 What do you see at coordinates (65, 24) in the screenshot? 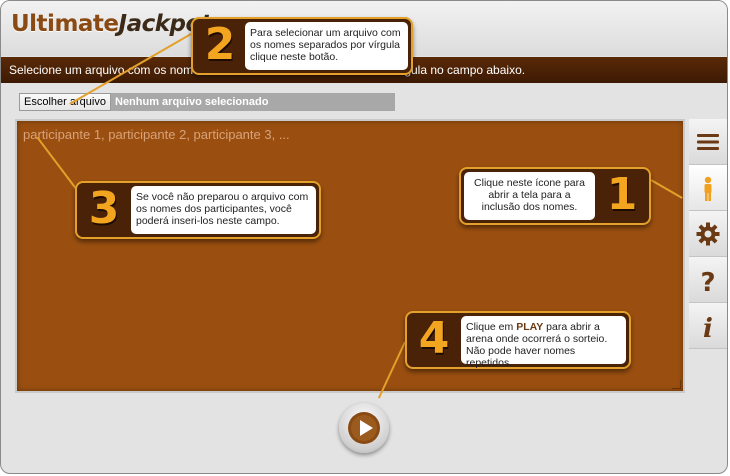
I see `logo-word-1: Ultimate` at bounding box center [65, 24].